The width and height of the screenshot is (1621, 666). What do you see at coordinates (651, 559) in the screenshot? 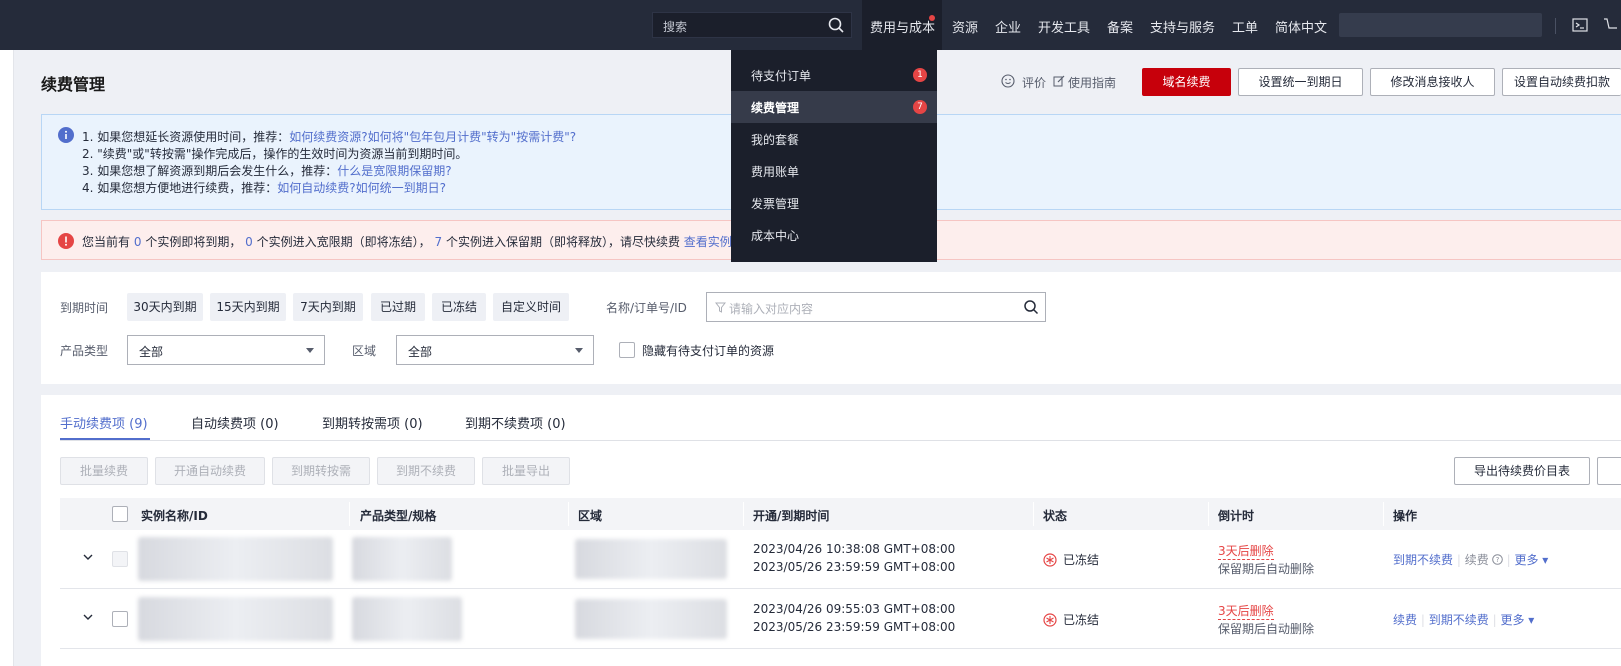
I see `region-blurred` at bounding box center [651, 559].